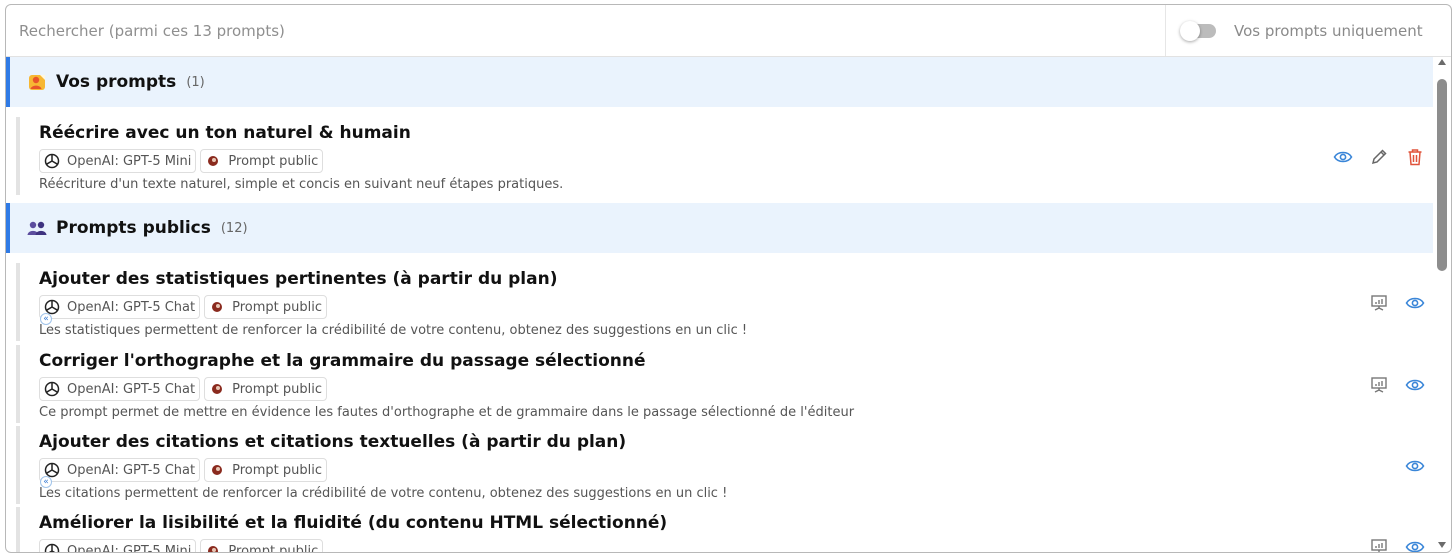 This screenshot has width=1456, height=558. What do you see at coordinates (116, 82) in the screenshot?
I see `section-title: Vos prompts` at bounding box center [116, 82].